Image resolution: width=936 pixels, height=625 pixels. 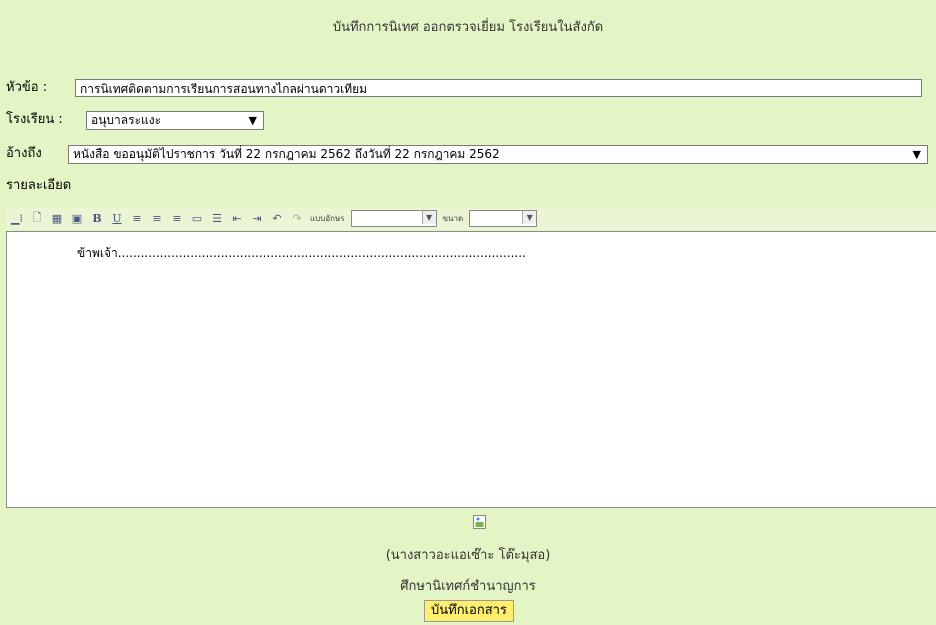 What do you see at coordinates (77, 218) in the screenshot?
I see `paste-icon: ▣` at bounding box center [77, 218].